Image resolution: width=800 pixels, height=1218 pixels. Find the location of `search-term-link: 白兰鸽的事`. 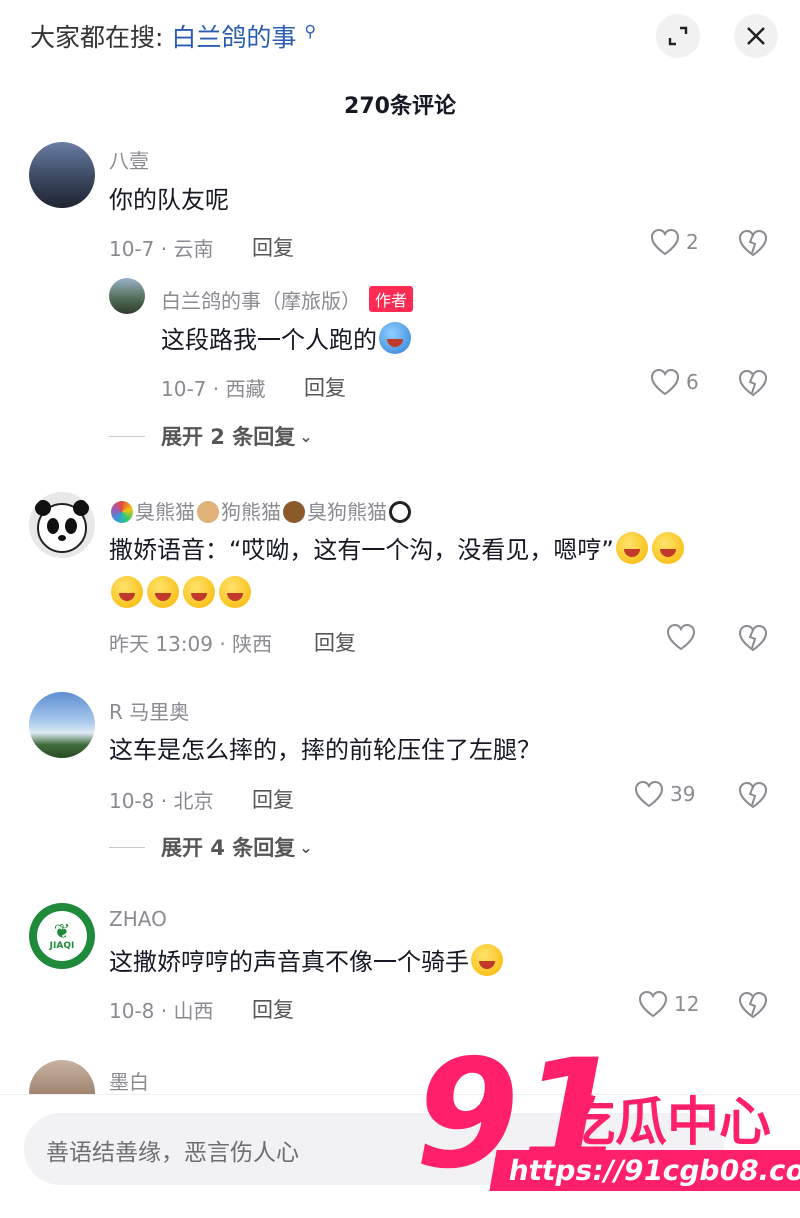

search-term-link: 白兰鸽的事 is located at coordinates (233, 37).